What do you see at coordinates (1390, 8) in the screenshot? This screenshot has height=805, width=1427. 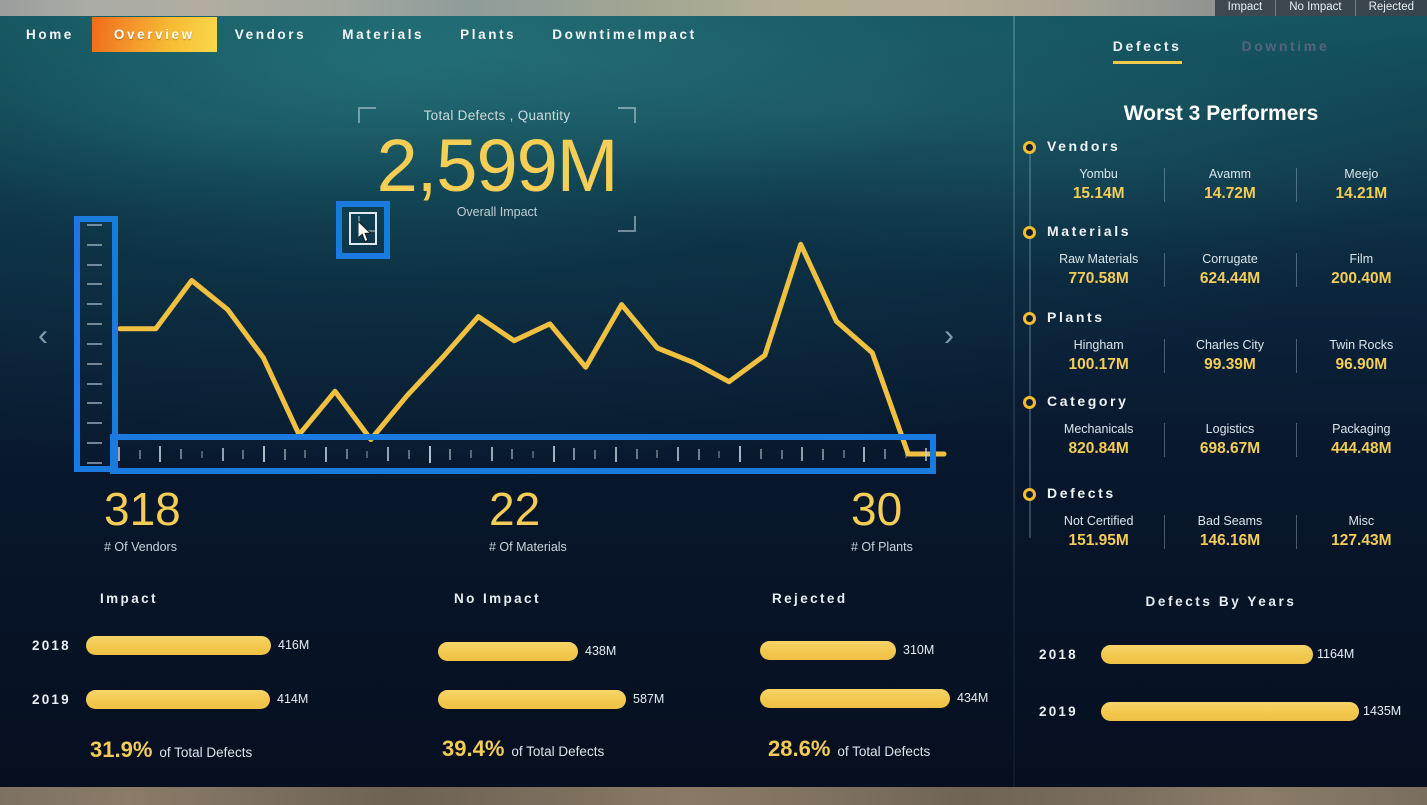 I see `top-tab-rejected: Rejected` at bounding box center [1390, 8].